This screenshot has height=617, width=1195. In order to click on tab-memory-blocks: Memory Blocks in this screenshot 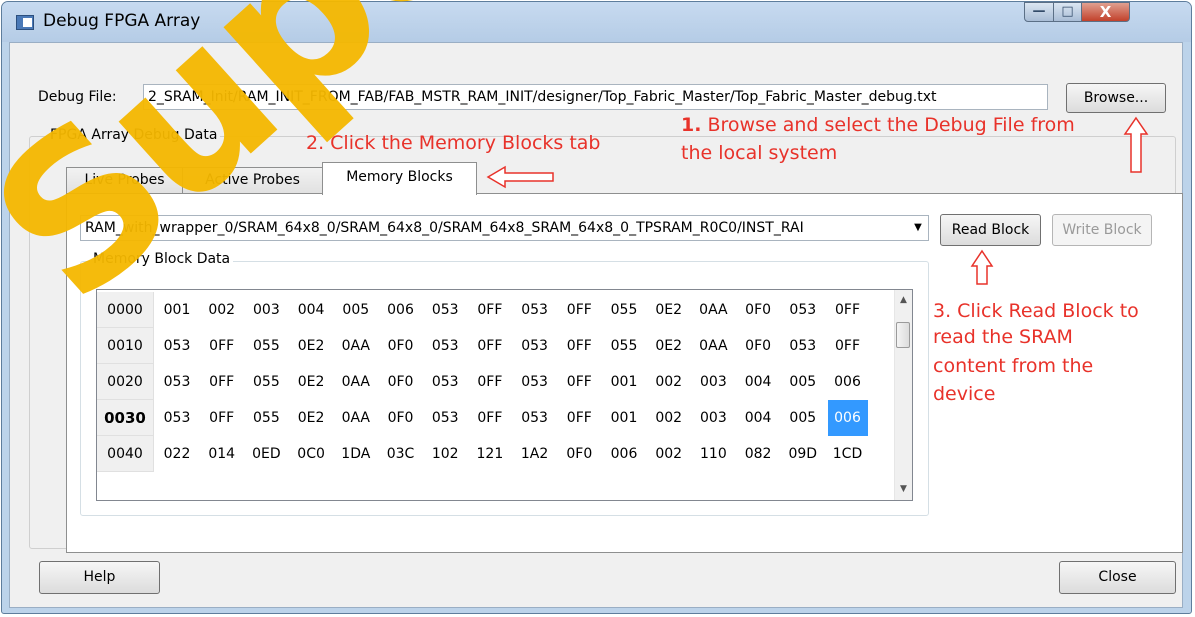, I will do `click(399, 178)`.